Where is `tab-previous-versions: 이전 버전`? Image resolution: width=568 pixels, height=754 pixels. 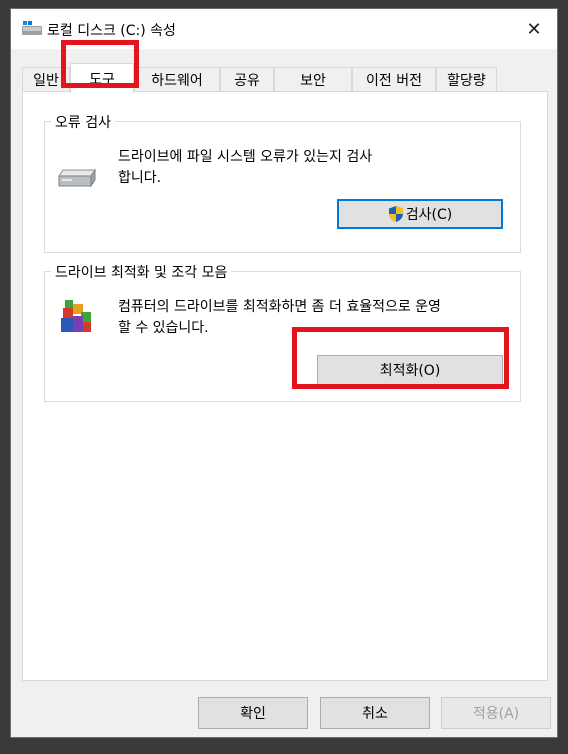 tab-previous-versions: 이전 버전 is located at coordinates (394, 79).